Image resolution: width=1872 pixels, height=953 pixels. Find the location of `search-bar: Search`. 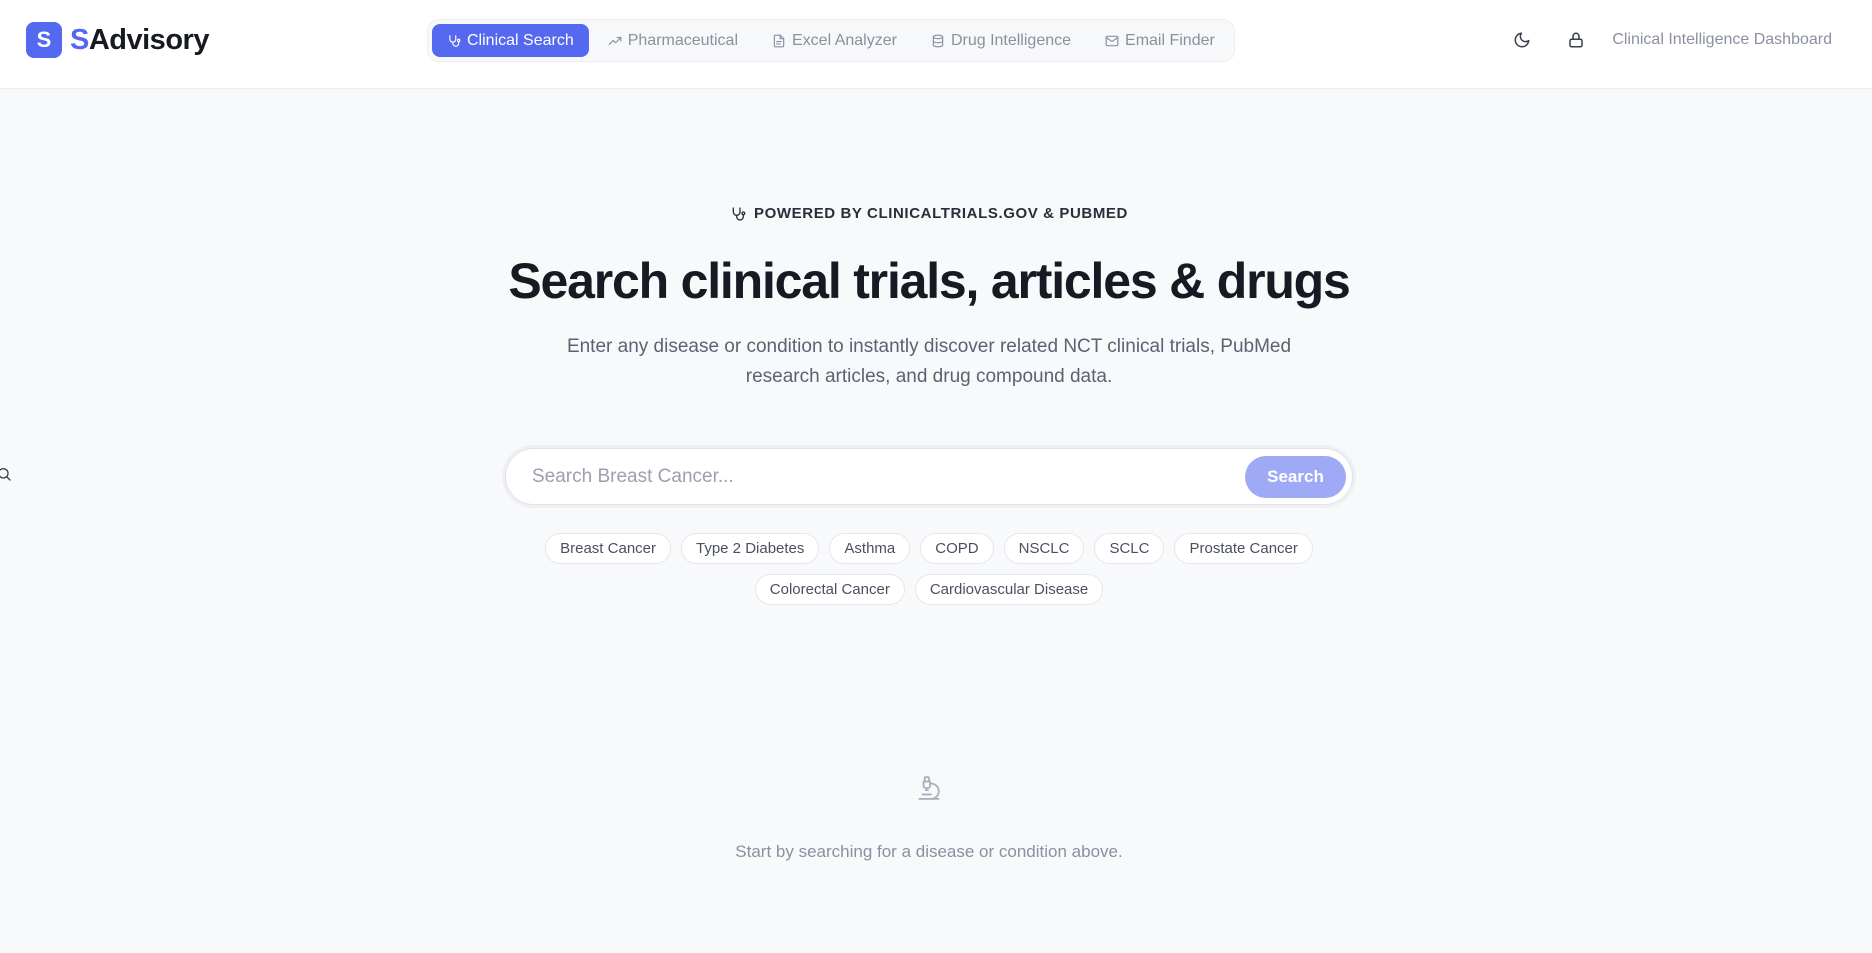

search-bar: Search is located at coordinates (929, 476).